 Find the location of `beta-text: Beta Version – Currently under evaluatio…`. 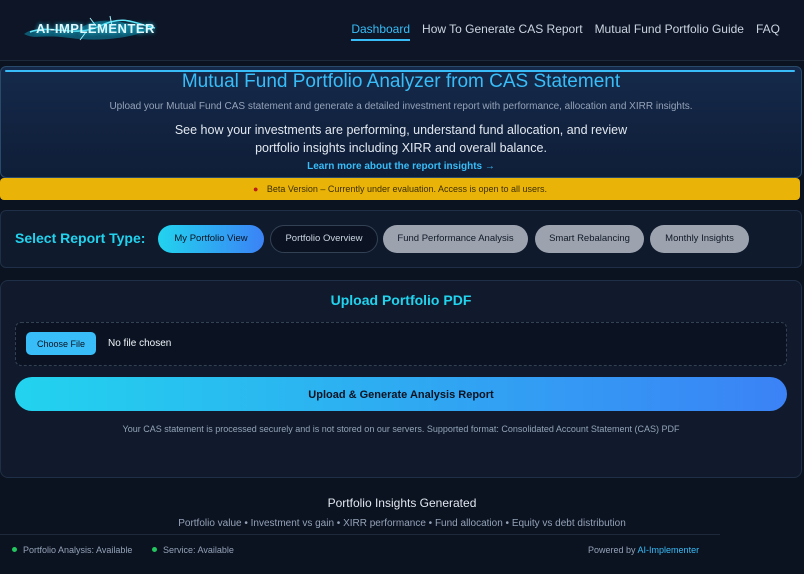

beta-text: Beta Version – Currently under evaluatio… is located at coordinates (407, 189).